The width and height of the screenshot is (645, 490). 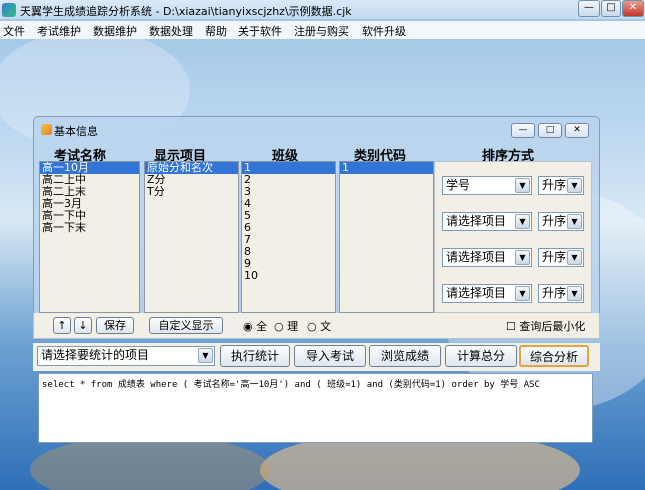 I want to click on list-item: 7, so click(x=288, y=240).